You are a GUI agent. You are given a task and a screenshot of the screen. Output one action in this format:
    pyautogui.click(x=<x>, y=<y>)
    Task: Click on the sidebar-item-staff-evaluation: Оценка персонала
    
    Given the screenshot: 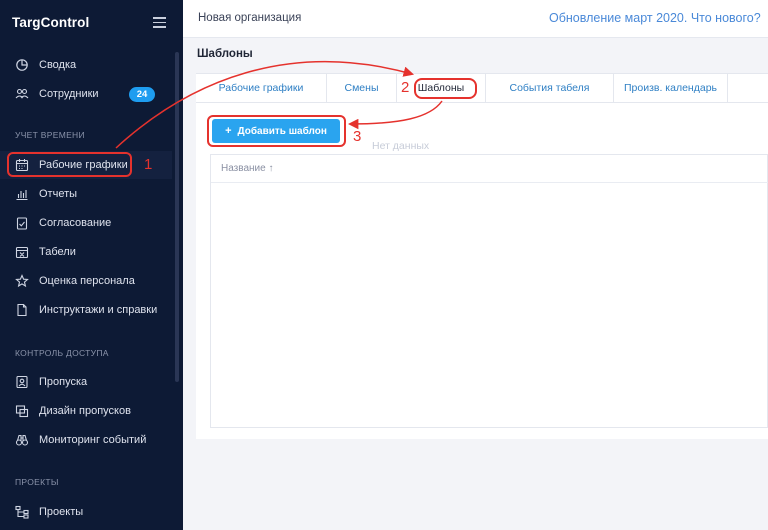 What is the action you would take?
    pyautogui.click(x=86, y=281)
    